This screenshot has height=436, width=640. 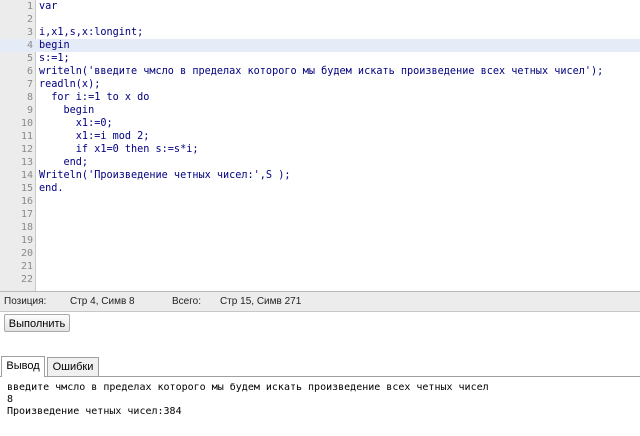 I want to click on line-number: 19, so click(x=26, y=240).